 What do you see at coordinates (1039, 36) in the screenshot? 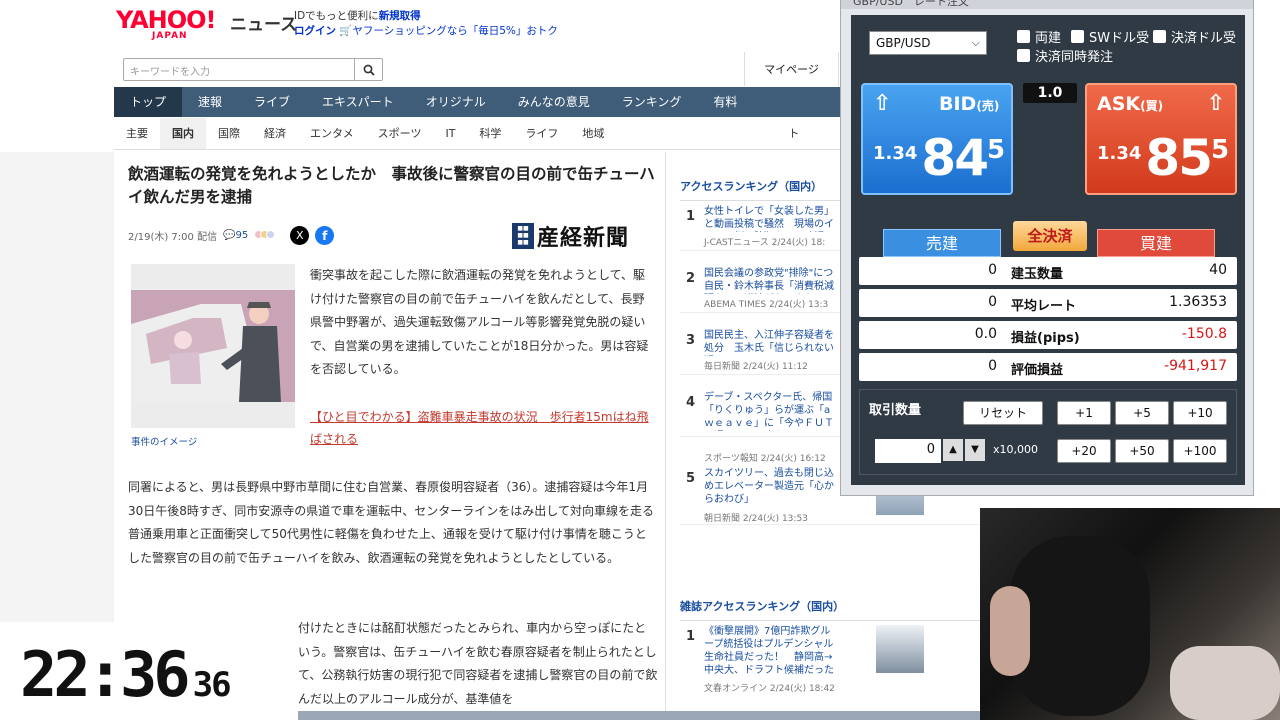
I see `hedge-checkbox: 両建` at bounding box center [1039, 36].